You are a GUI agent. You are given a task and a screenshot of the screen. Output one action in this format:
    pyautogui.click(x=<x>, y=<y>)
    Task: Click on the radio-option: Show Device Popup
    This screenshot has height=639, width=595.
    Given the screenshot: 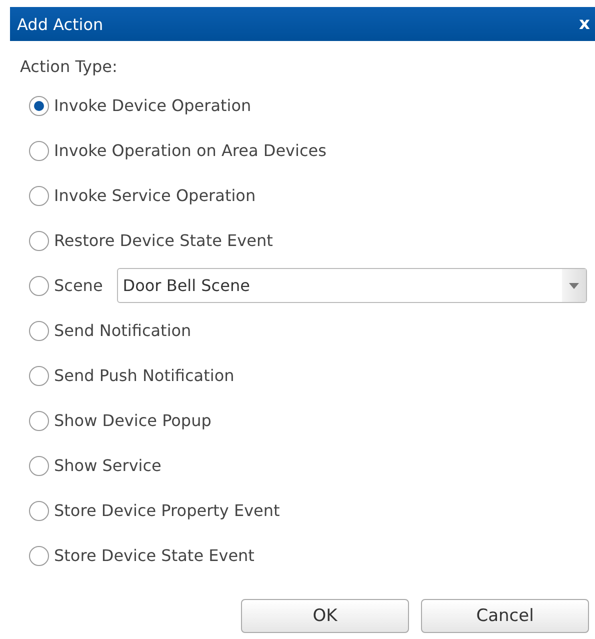 What is the action you would take?
    pyautogui.click(x=120, y=420)
    